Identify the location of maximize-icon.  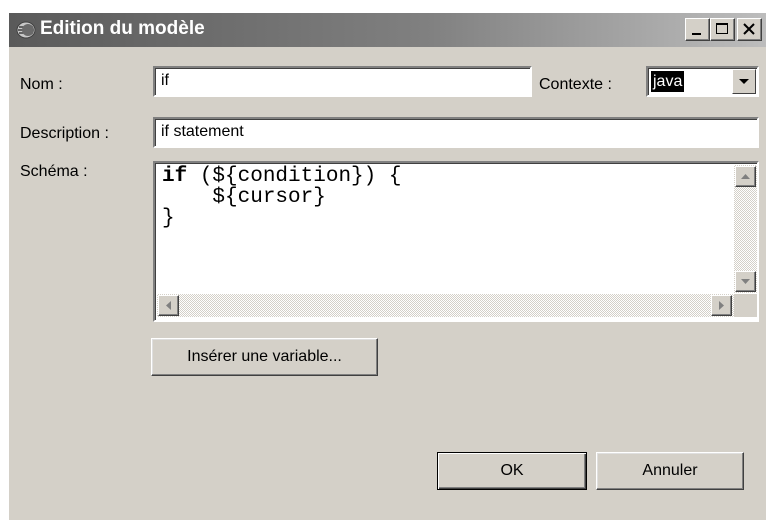
(722, 28).